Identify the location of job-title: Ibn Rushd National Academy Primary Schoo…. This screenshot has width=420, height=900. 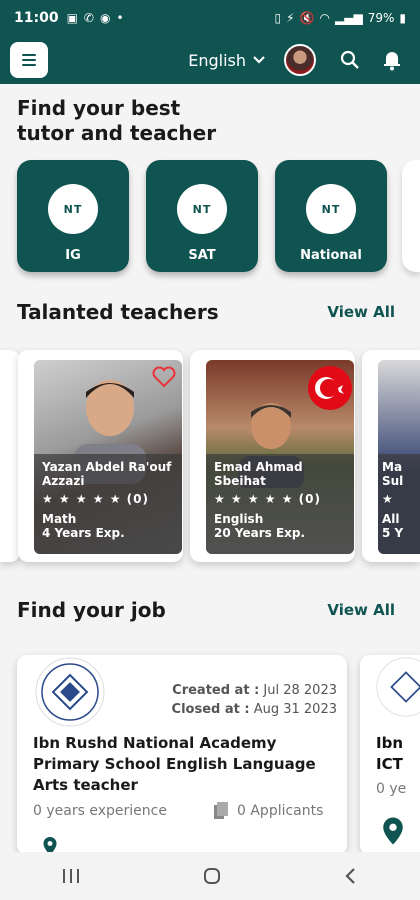
(174, 764).